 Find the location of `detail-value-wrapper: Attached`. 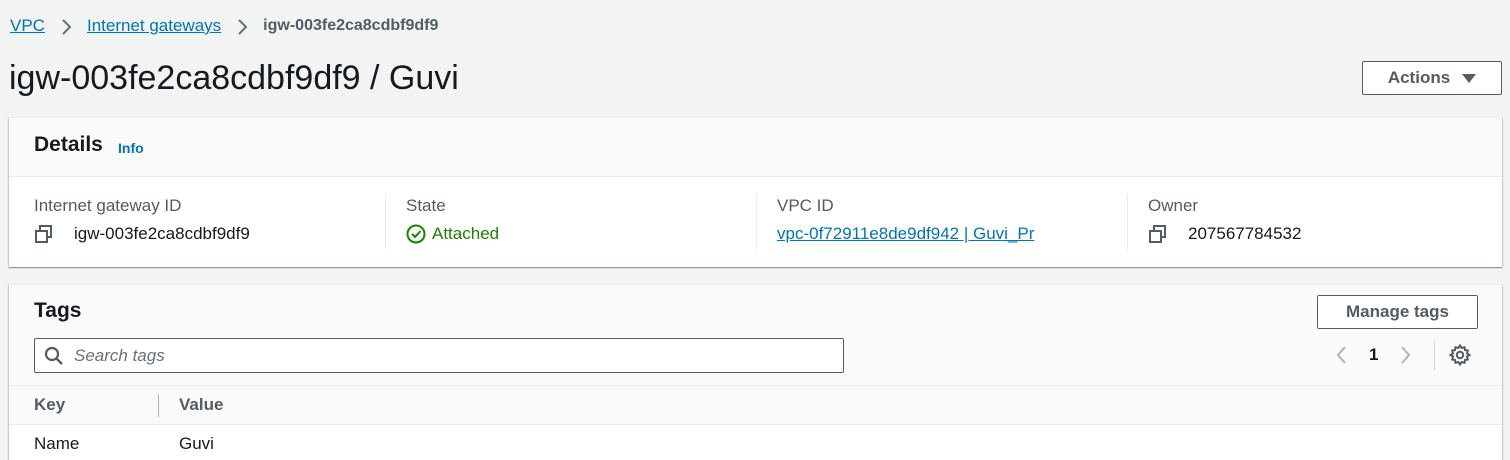

detail-value-wrapper: Attached is located at coordinates (452, 234).